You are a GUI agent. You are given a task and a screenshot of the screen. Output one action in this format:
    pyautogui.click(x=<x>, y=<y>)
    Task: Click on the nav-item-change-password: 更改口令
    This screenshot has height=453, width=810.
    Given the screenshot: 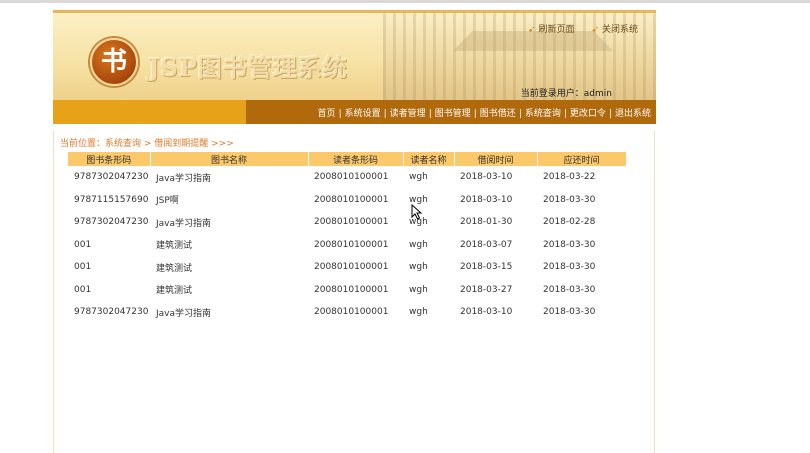 What is the action you would take?
    pyautogui.click(x=588, y=114)
    